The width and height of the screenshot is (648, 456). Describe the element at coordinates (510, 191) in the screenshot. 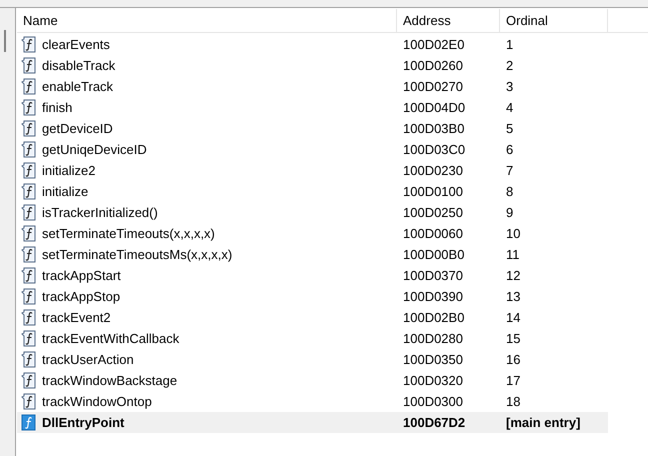

I see `ordinal-cell: 8` at that location.